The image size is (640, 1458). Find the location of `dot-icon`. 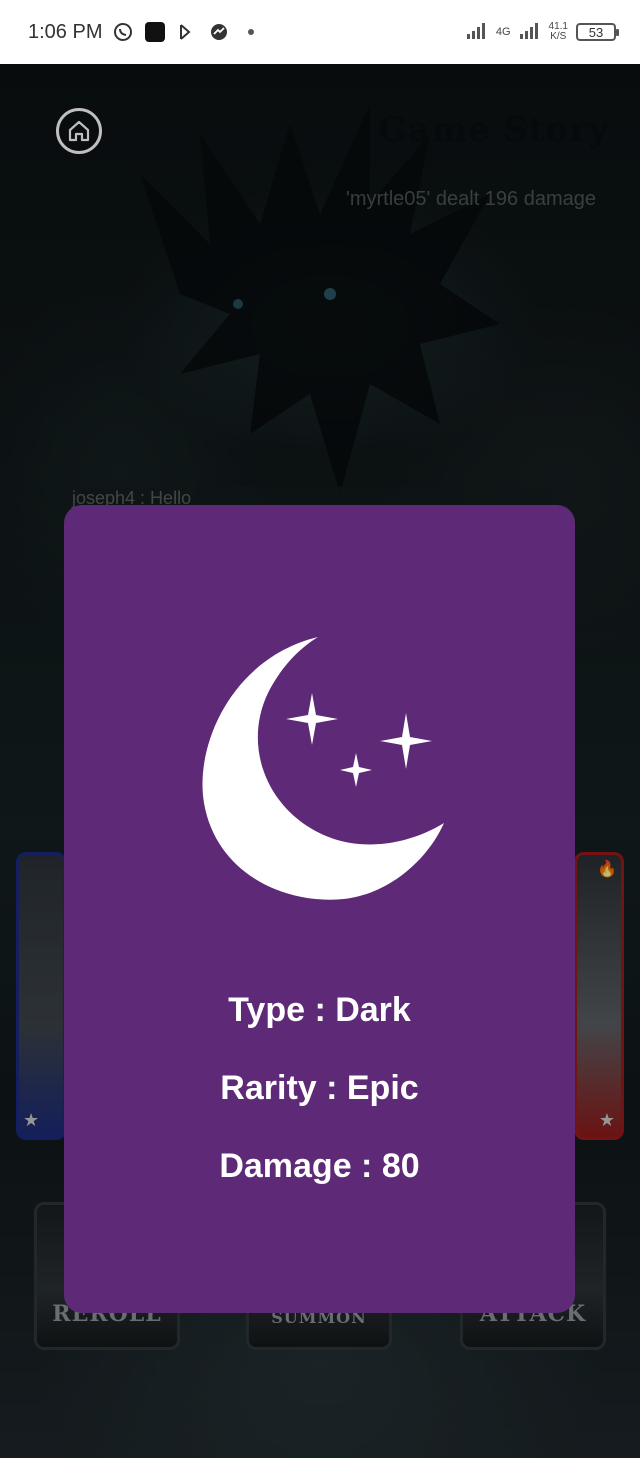

dot-icon is located at coordinates (251, 32).